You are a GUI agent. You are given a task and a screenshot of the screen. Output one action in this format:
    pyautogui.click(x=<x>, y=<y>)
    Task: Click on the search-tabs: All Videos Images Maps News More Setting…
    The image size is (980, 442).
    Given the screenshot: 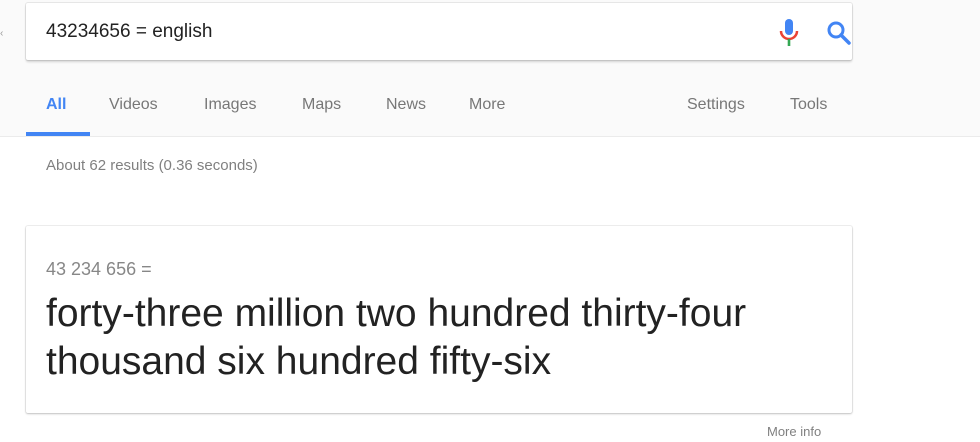 What is the action you would take?
    pyautogui.click(x=490, y=113)
    